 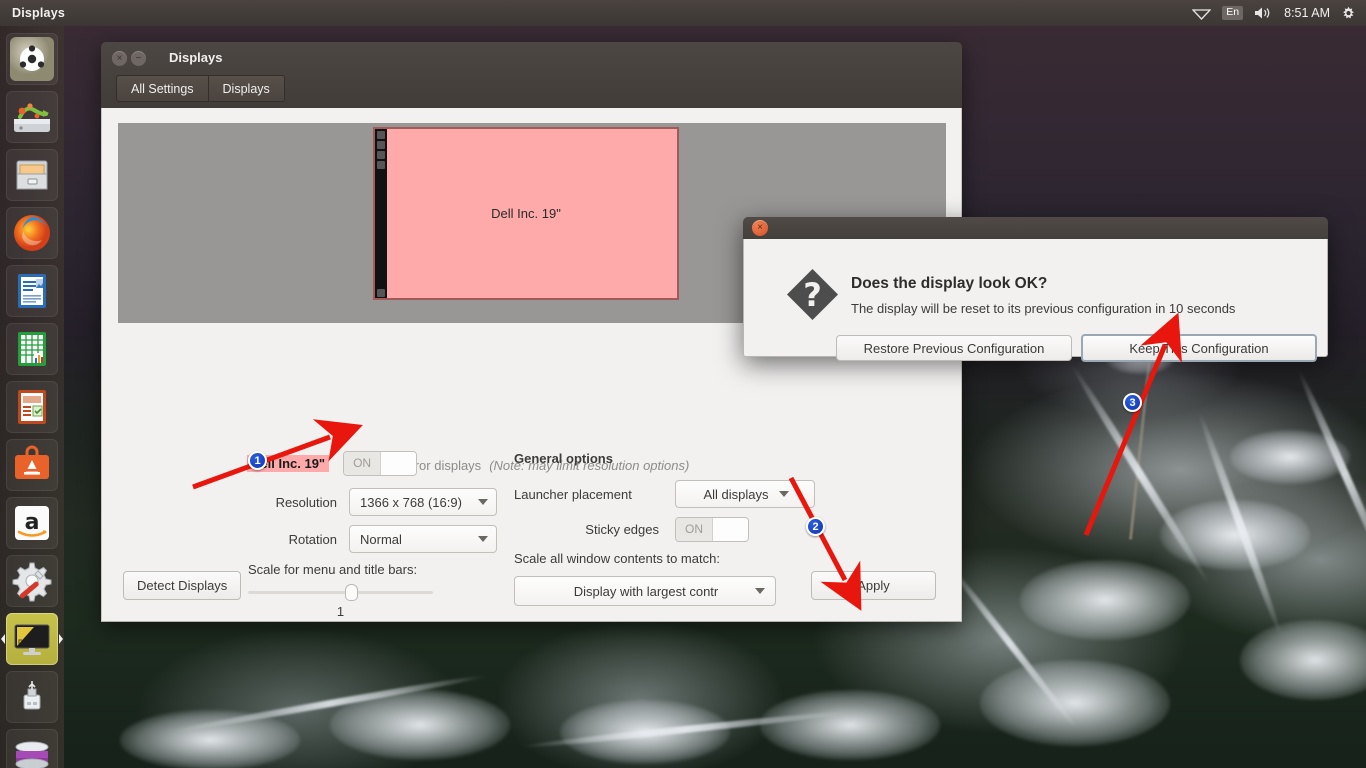 What do you see at coordinates (306, 502) in the screenshot?
I see `resolution-label: Resolution` at bounding box center [306, 502].